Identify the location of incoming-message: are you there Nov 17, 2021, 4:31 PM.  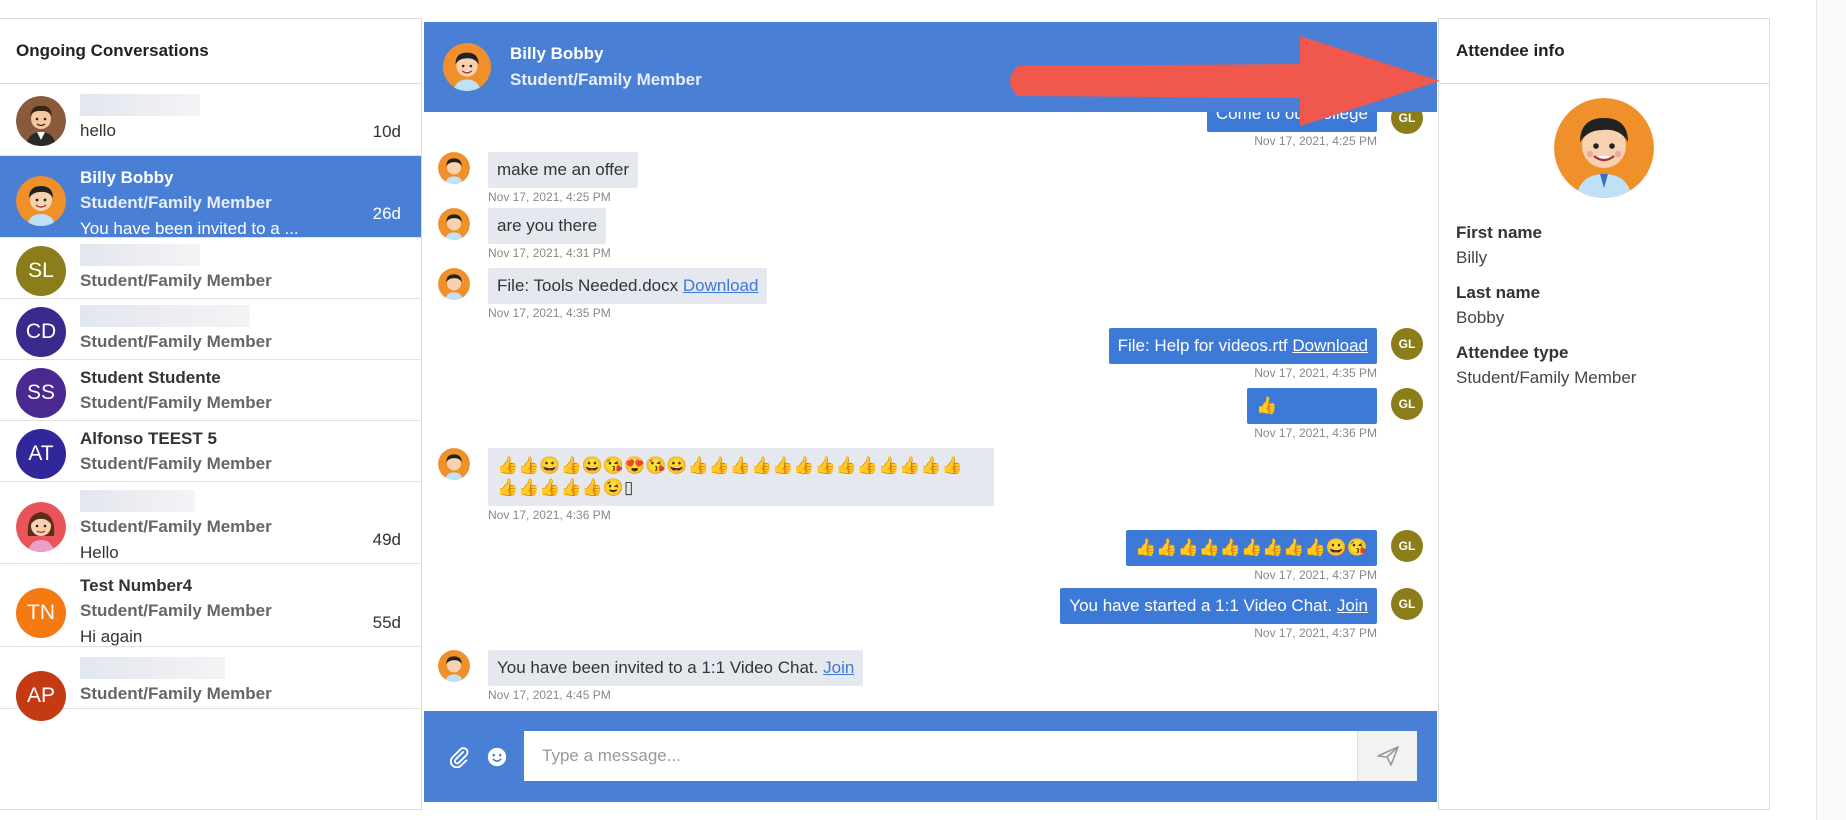
(549, 234).